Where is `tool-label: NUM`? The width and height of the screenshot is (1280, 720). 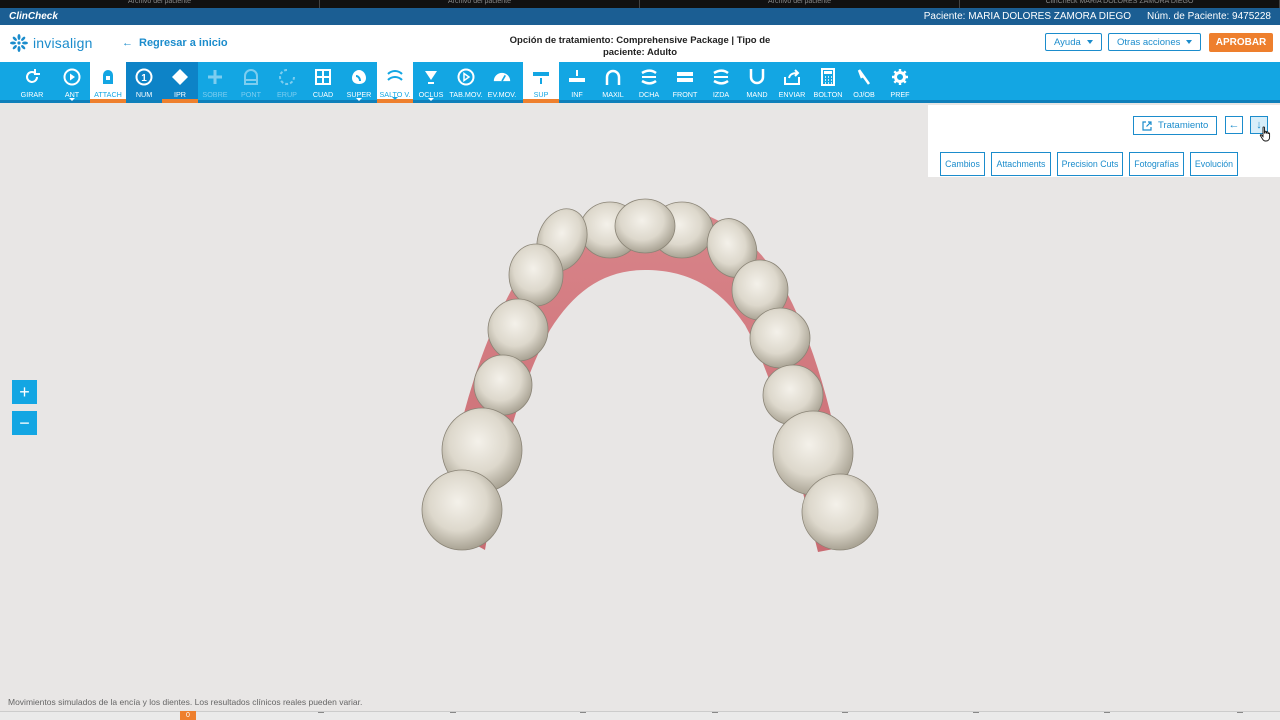
tool-label: NUM is located at coordinates (144, 94).